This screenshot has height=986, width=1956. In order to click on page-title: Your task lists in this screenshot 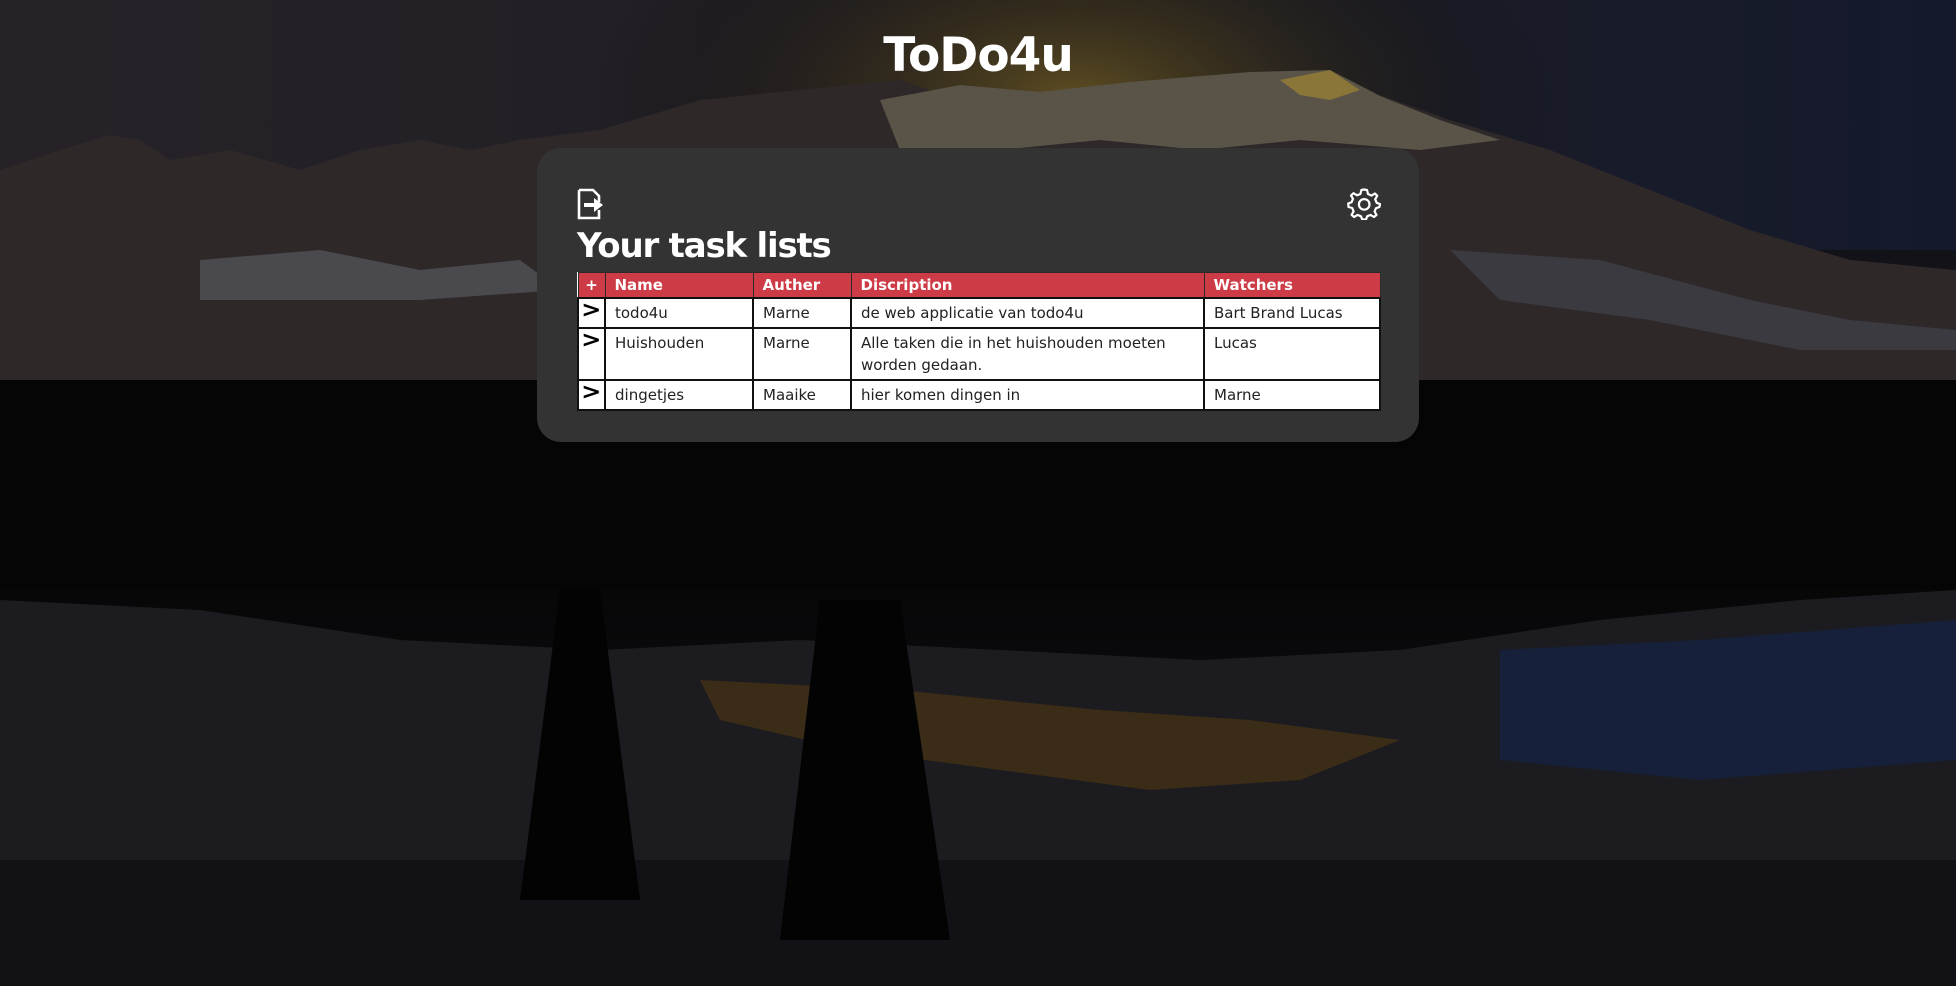, I will do `click(704, 246)`.